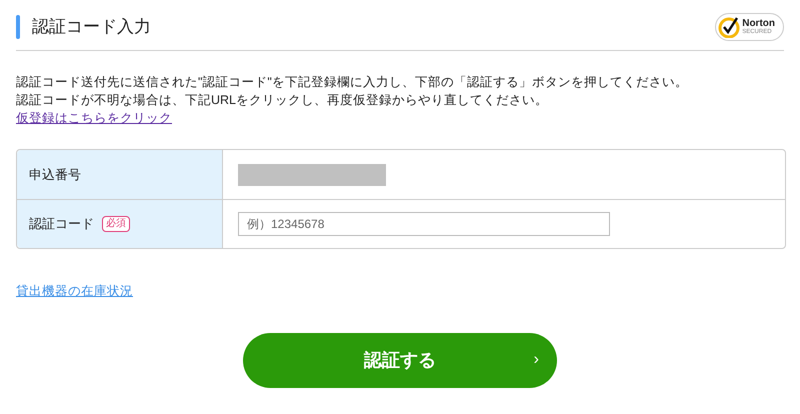 This screenshot has width=800, height=414. What do you see at coordinates (74, 291) in the screenshot?
I see `stock-link: 貸出機器の在庫状況` at bounding box center [74, 291].